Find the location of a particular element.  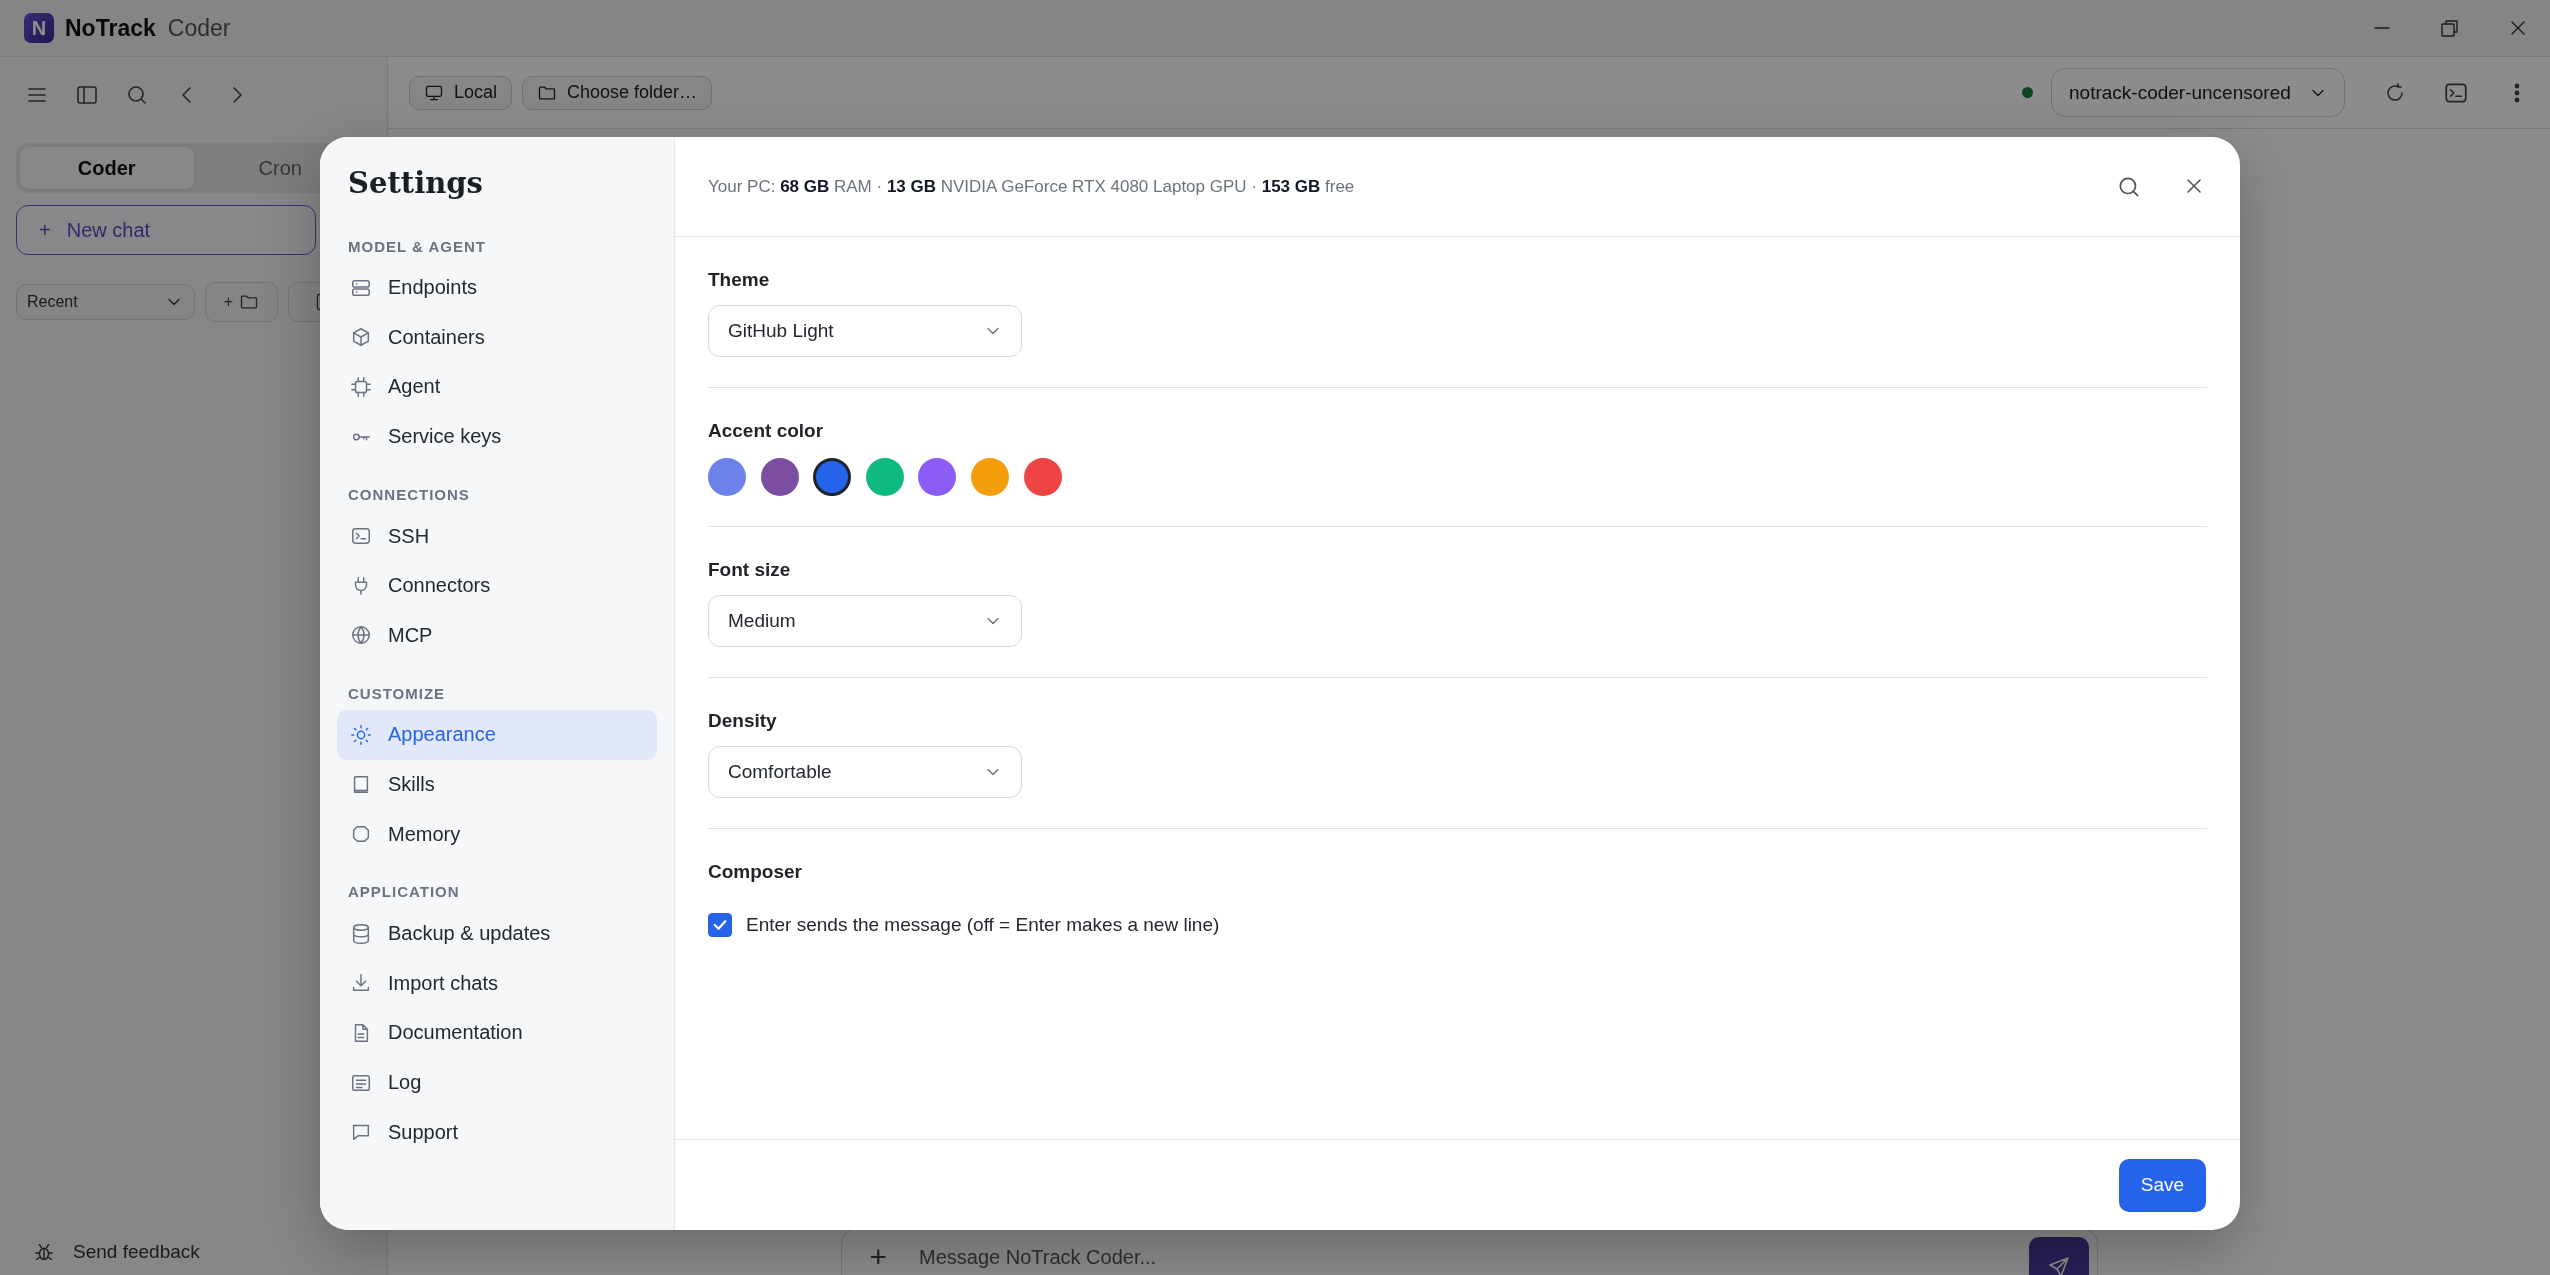

nav-item: Agent is located at coordinates (497, 387).